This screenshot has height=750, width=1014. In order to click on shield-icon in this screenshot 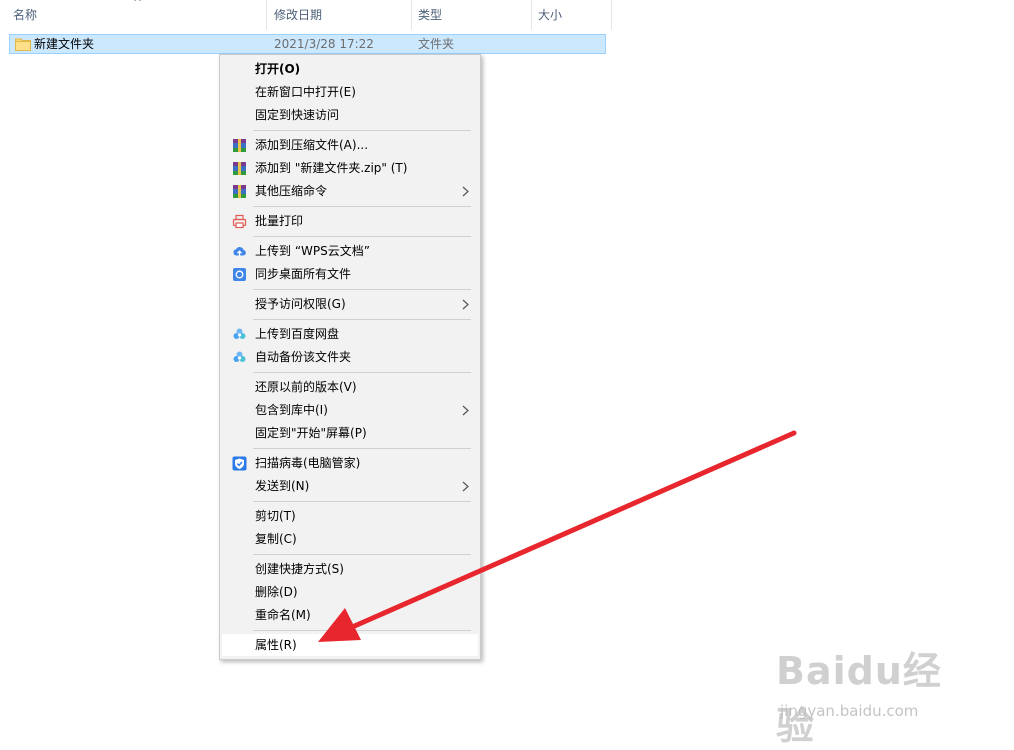, I will do `click(239, 463)`.